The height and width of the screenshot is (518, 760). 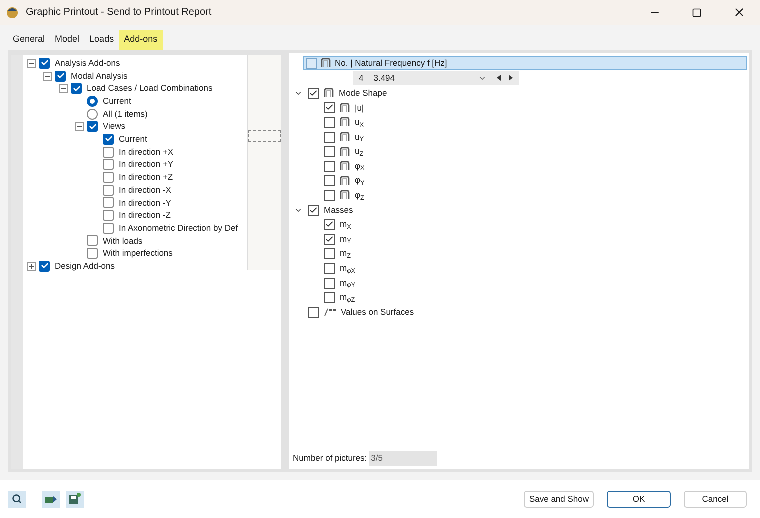 I want to click on result-item-label: u$_{Y}$, so click(x=359, y=137).